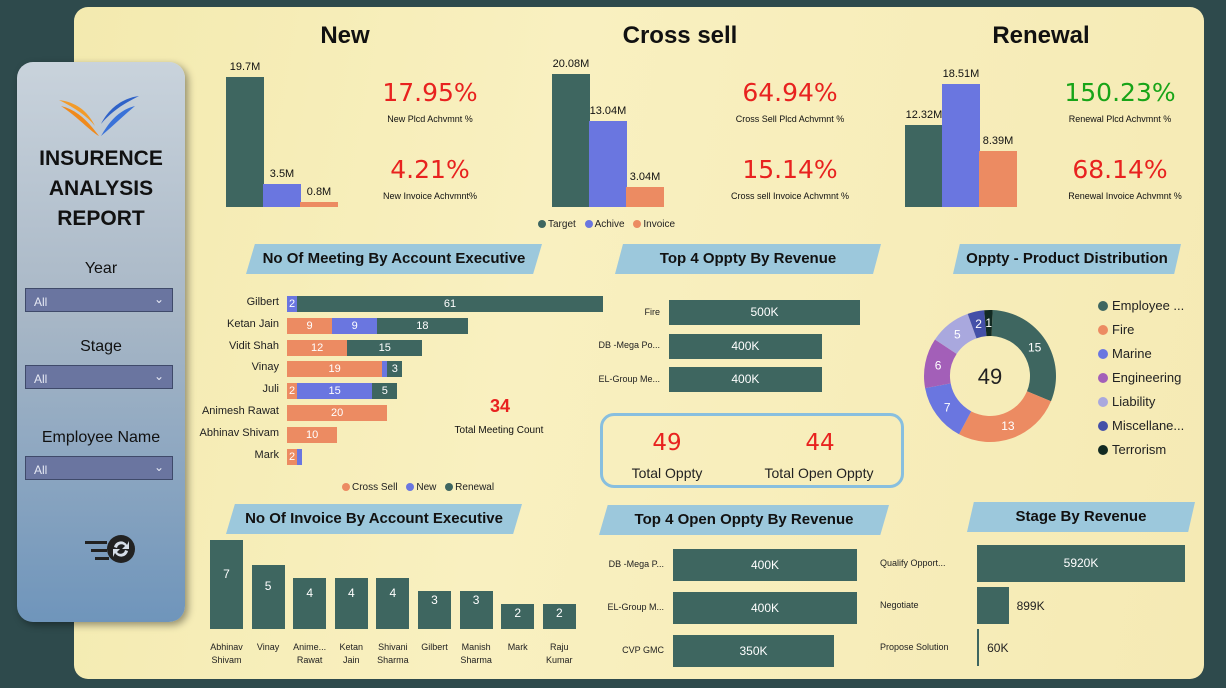 This screenshot has width=1226, height=688. I want to click on meetings-chart-title: No Of Meeting By Account Executive, so click(394, 259).